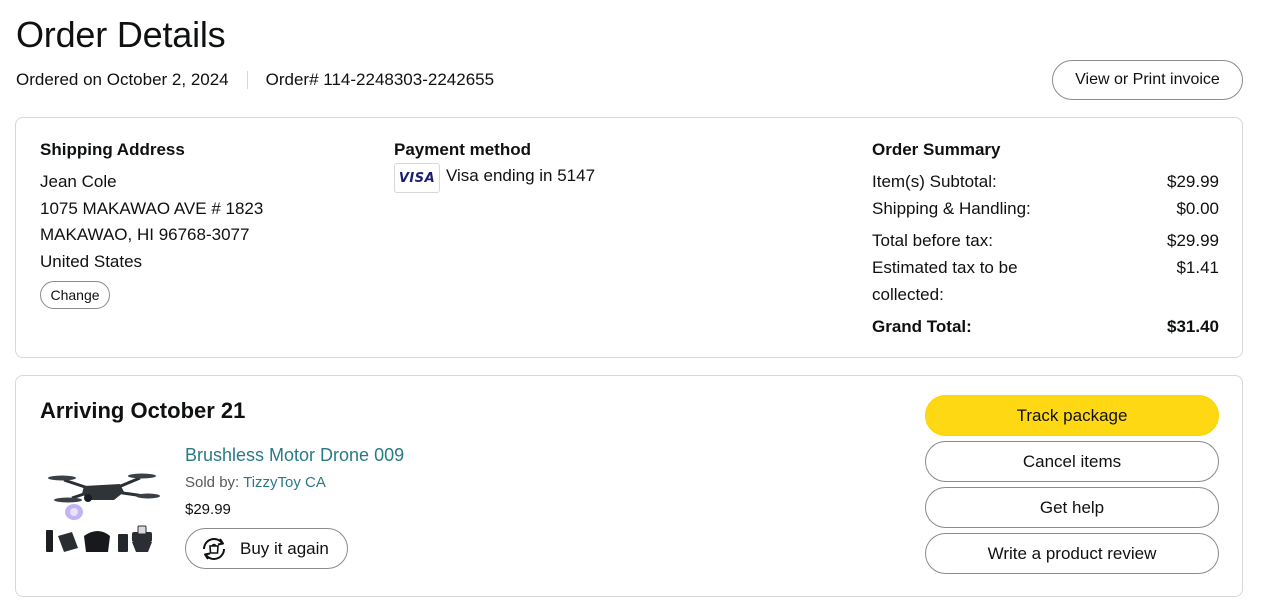  What do you see at coordinates (908, 294) in the screenshot?
I see `summary-label-line2: collected:` at bounding box center [908, 294].